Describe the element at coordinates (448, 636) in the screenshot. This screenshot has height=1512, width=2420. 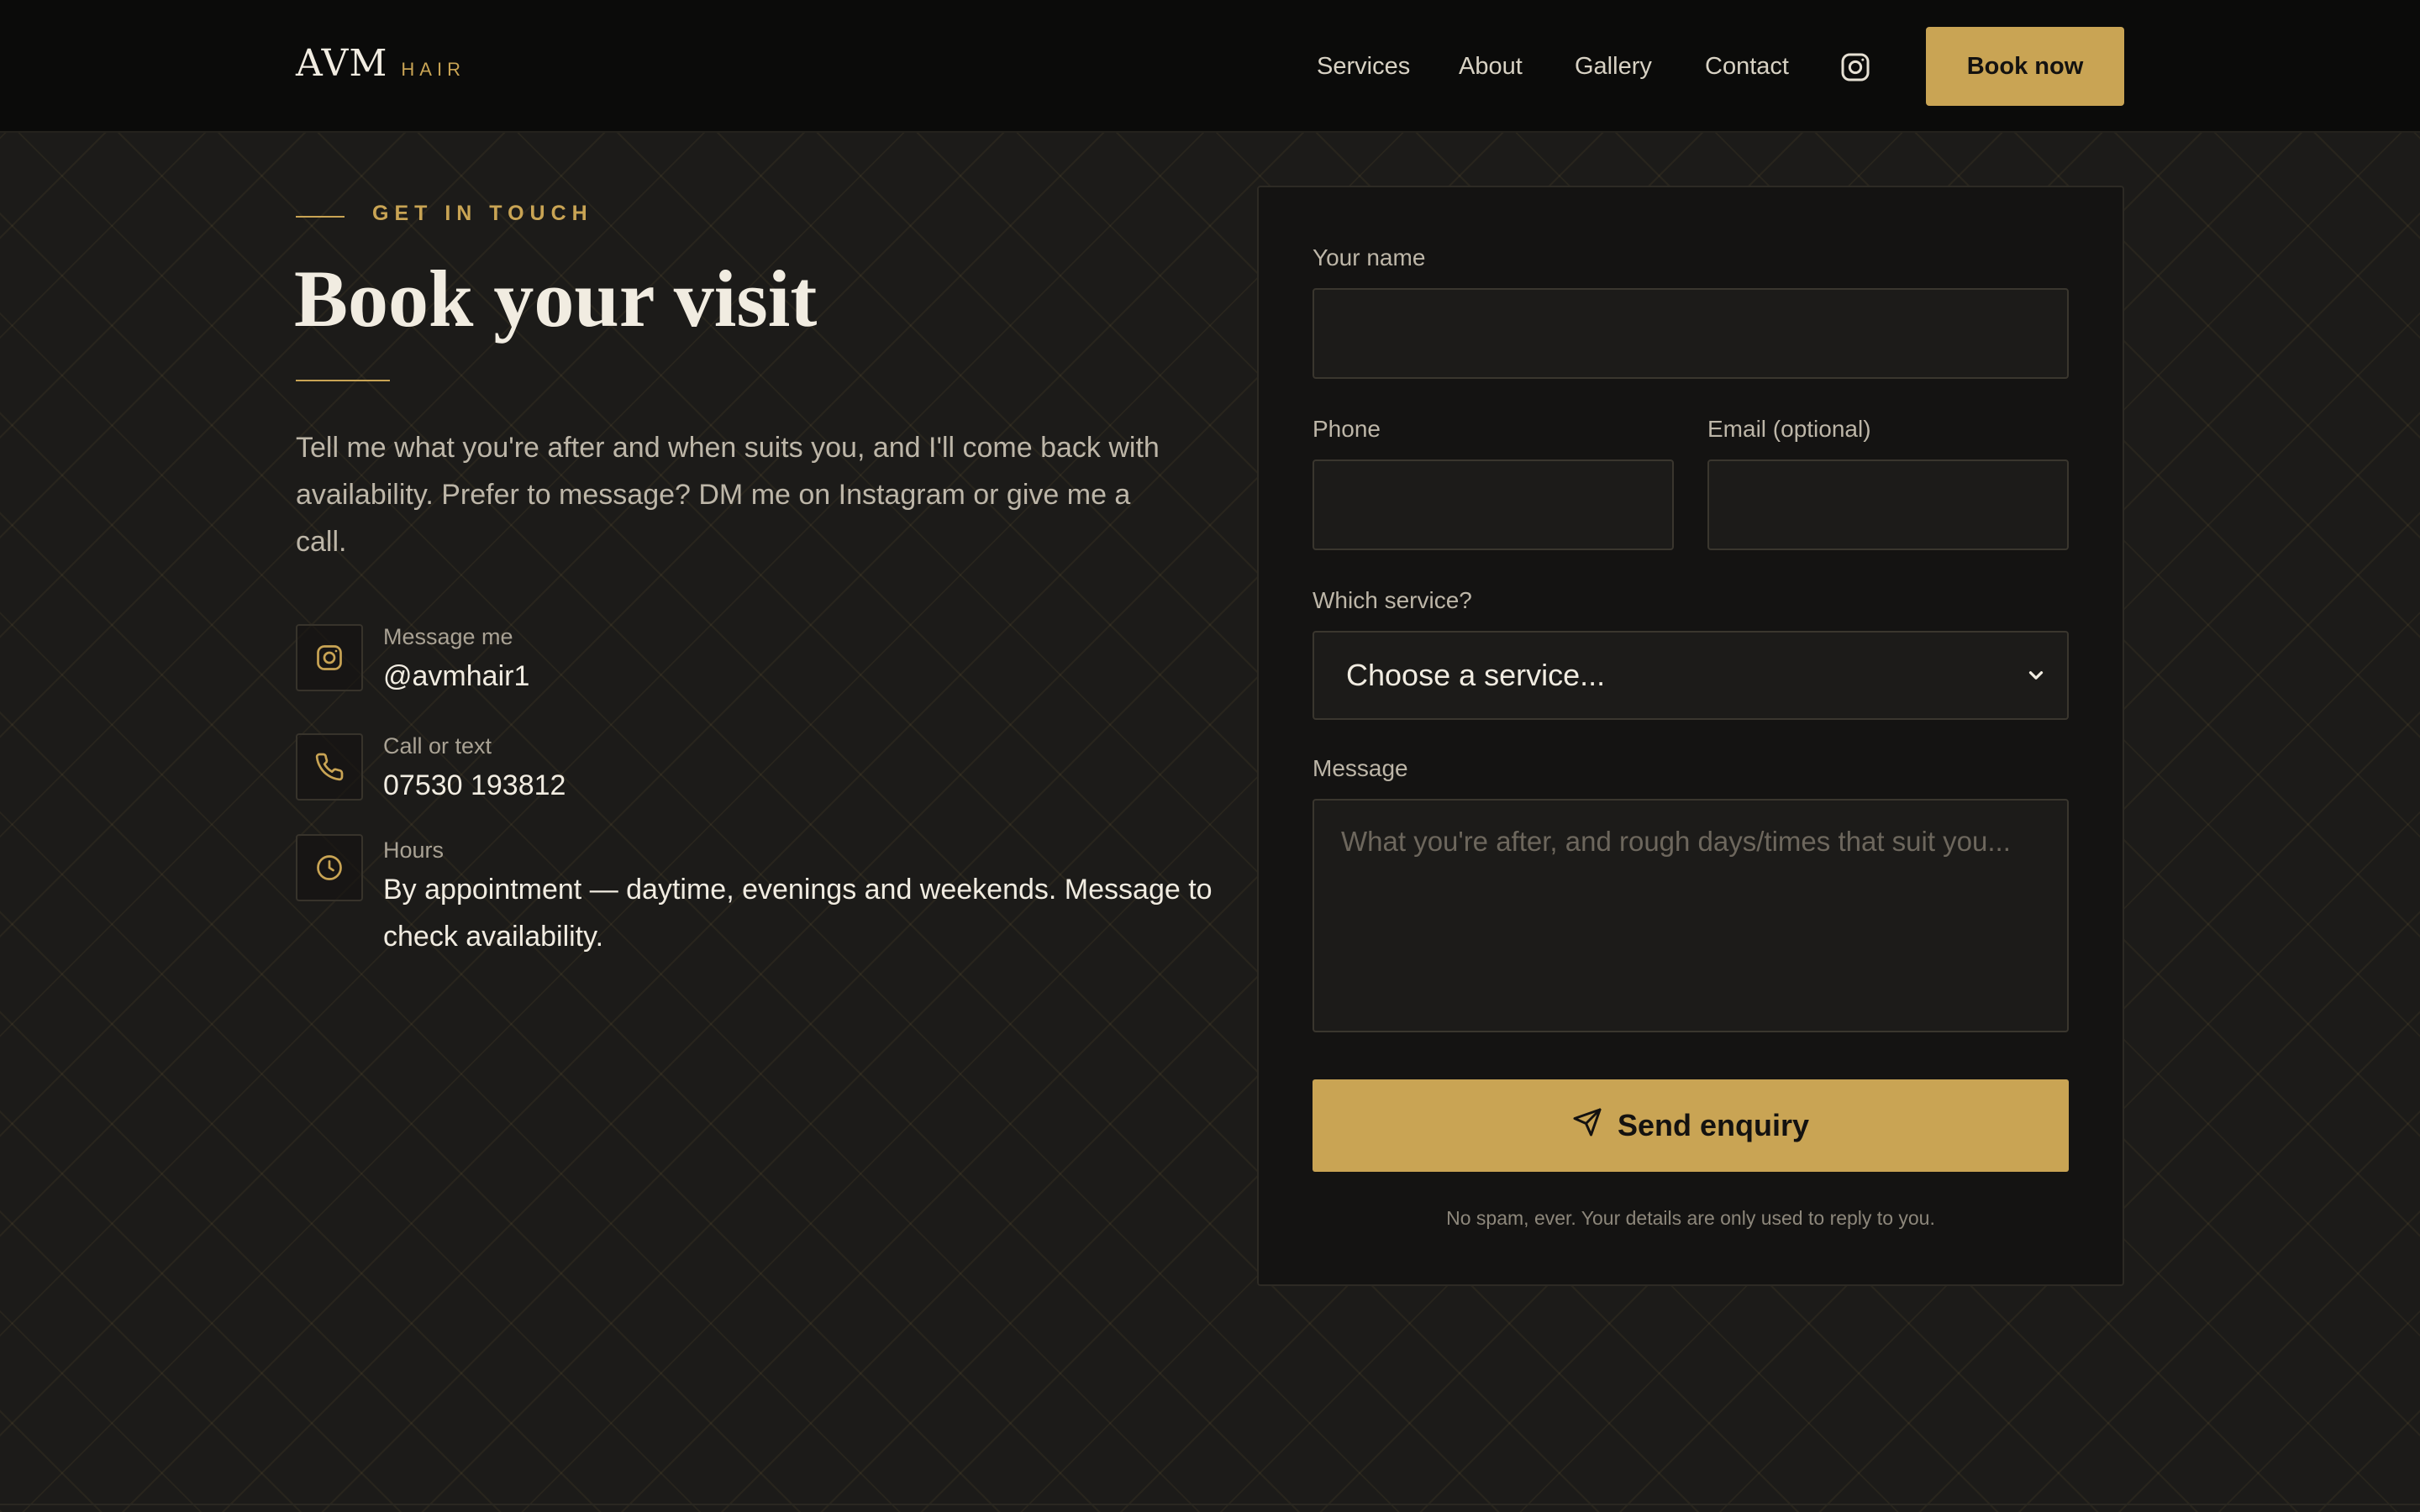
I see `contact-label: Message me` at that location.